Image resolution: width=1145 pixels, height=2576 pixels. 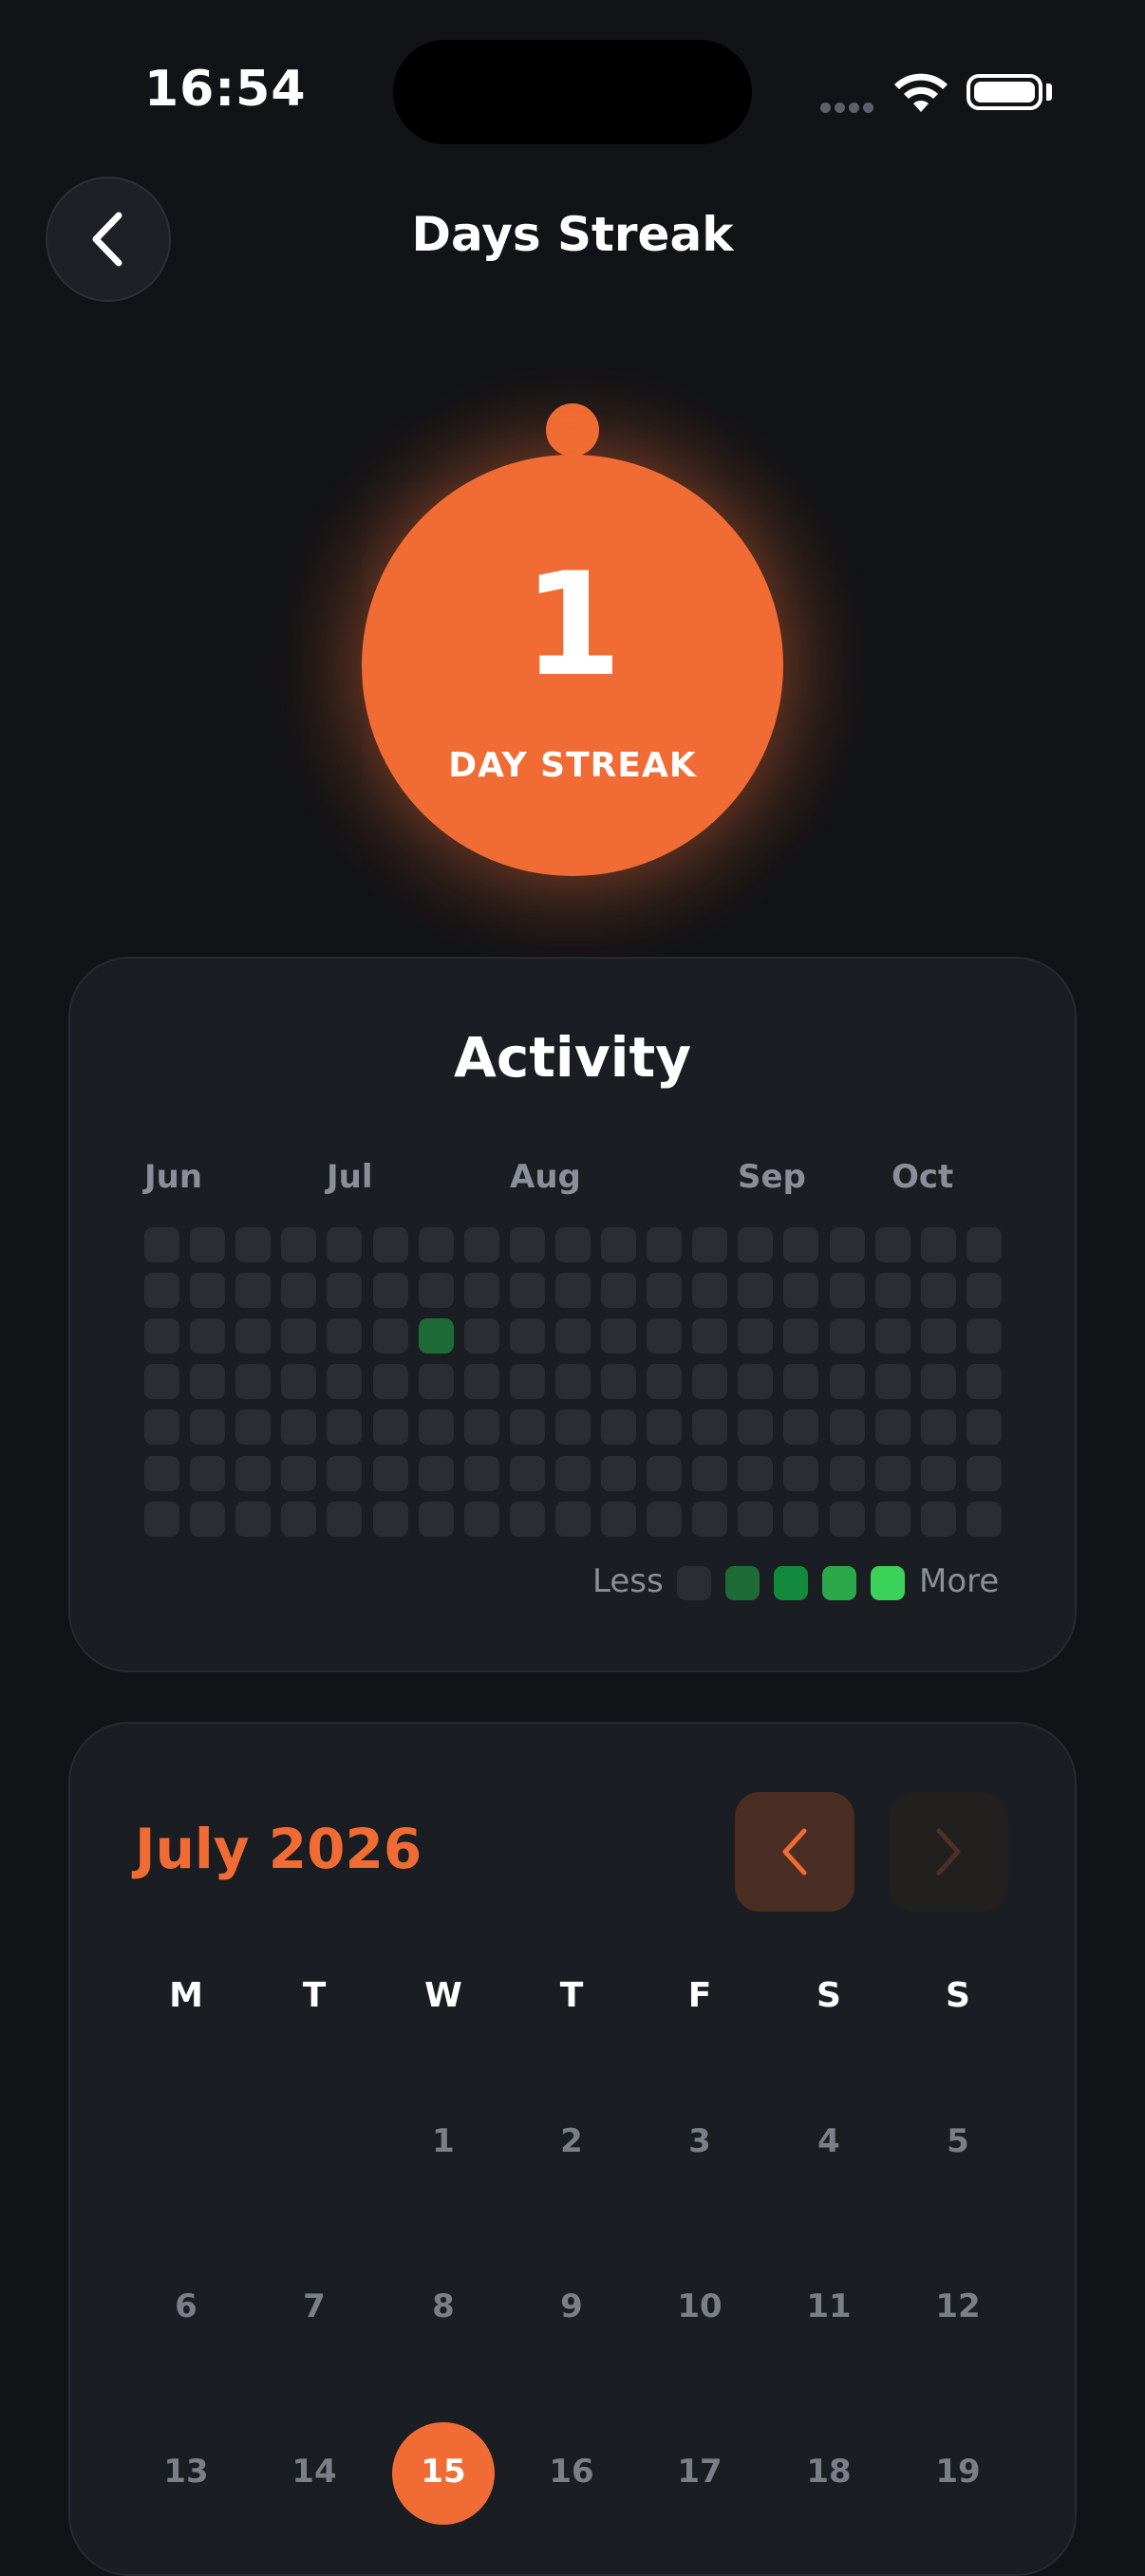 What do you see at coordinates (571, 1995) in the screenshot?
I see `weekday-thu: T` at bounding box center [571, 1995].